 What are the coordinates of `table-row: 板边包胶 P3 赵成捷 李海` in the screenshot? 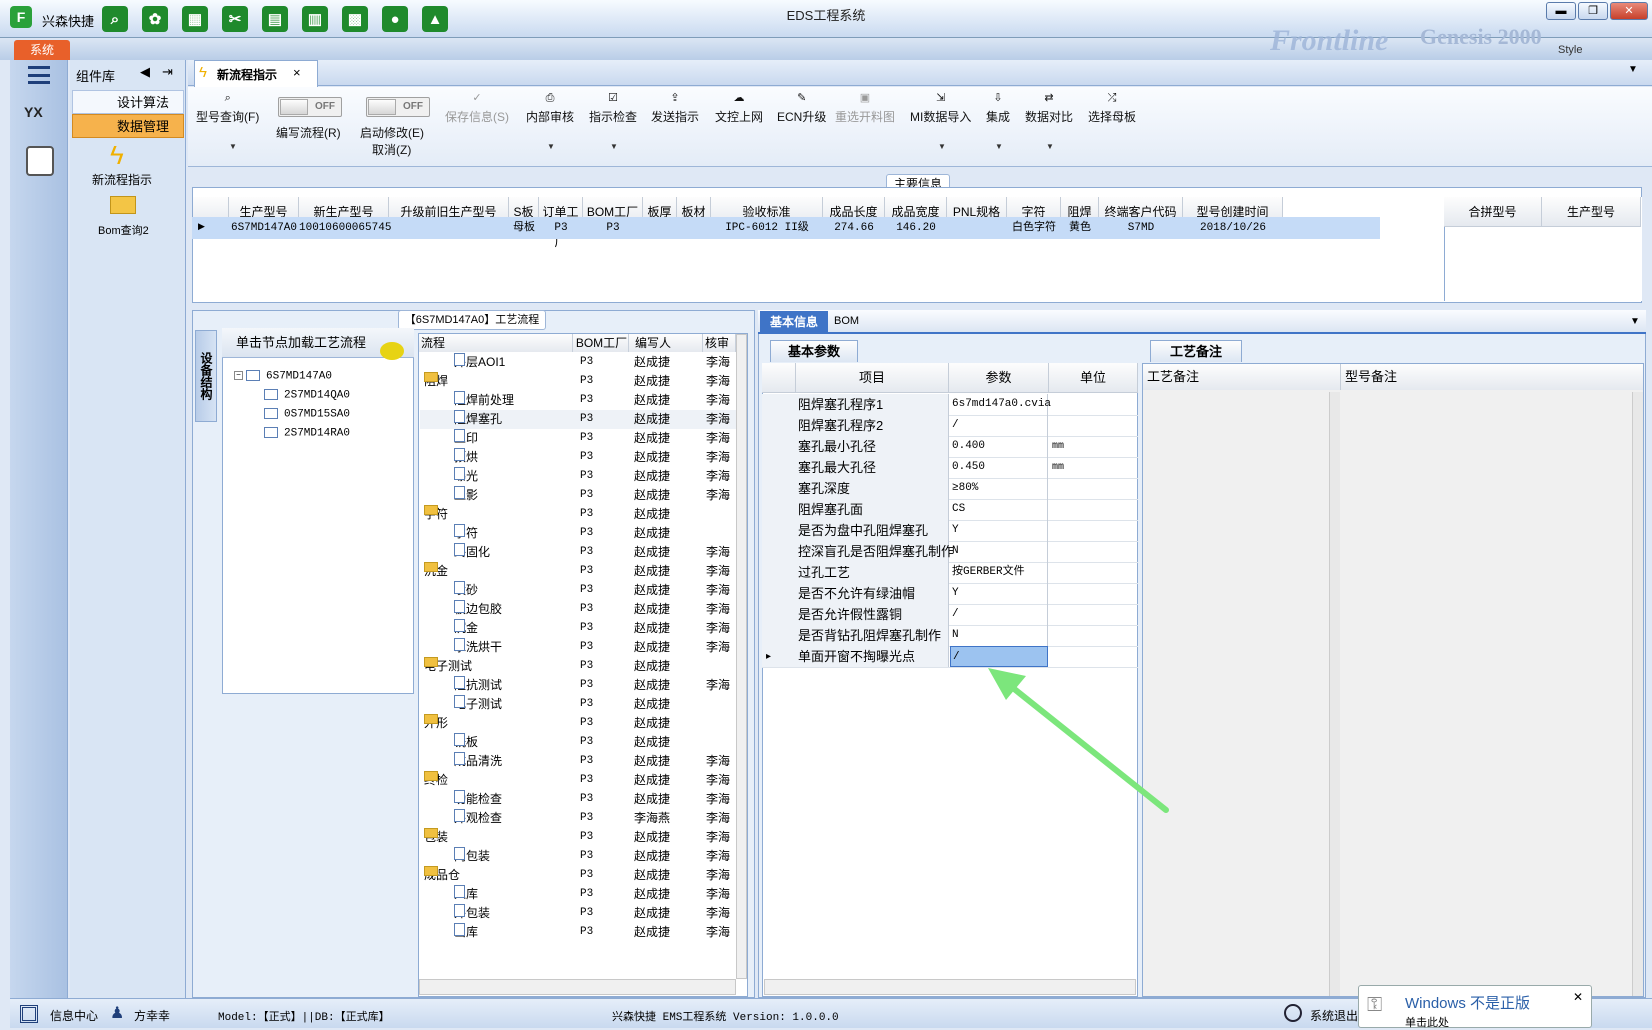 It's located at (578, 609).